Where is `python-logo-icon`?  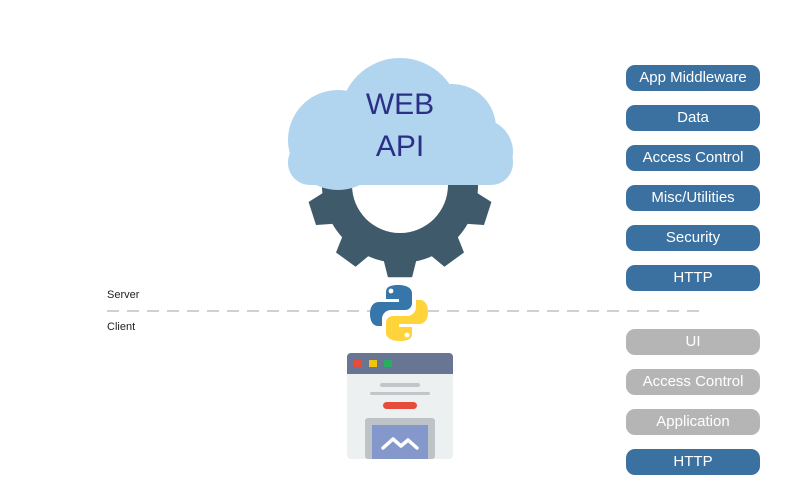 python-logo-icon is located at coordinates (399, 313).